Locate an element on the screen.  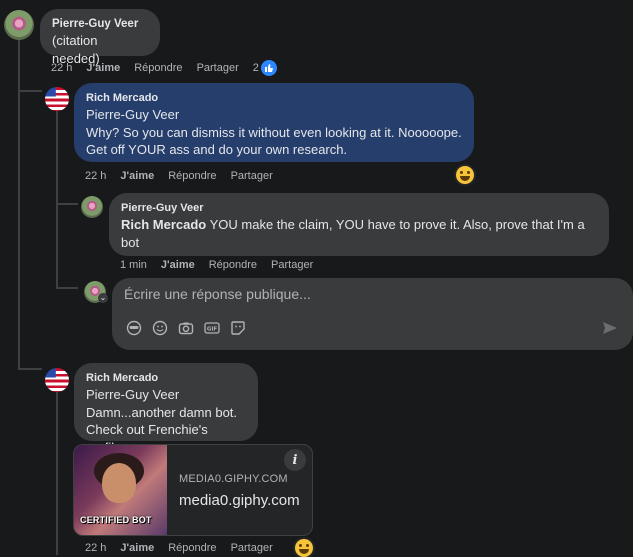
avatar-sticker-icon is located at coordinates (134, 328).